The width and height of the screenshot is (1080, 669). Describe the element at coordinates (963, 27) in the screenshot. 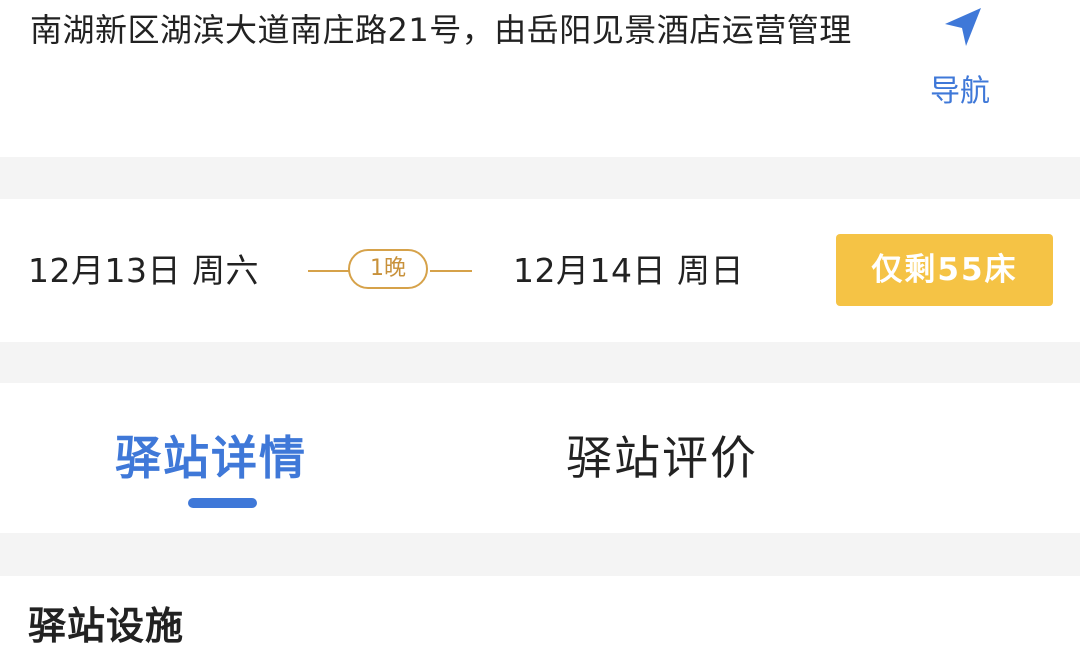

I see `navigation-arrow-icon` at that location.